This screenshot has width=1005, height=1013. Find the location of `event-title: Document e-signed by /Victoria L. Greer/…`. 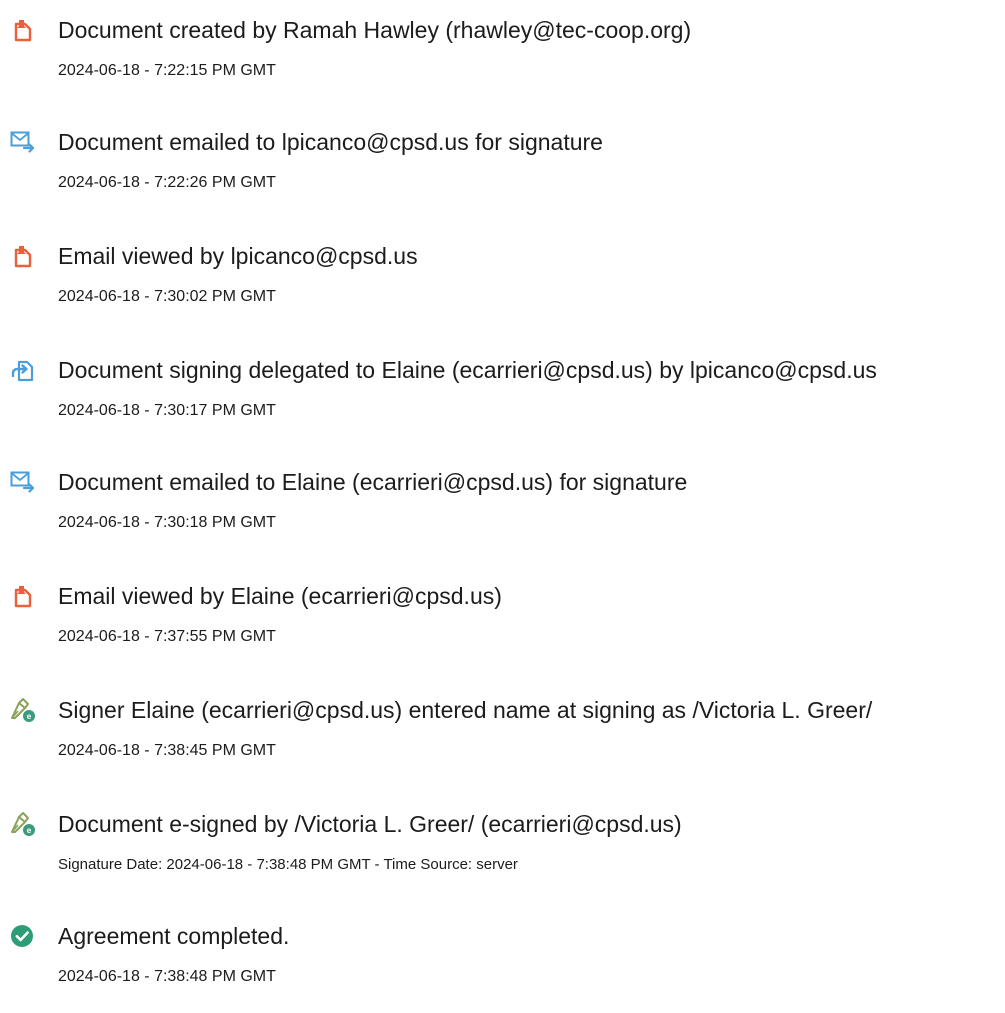

event-title: Document e-signed by /Victoria L. Greer/… is located at coordinates (370, 824).